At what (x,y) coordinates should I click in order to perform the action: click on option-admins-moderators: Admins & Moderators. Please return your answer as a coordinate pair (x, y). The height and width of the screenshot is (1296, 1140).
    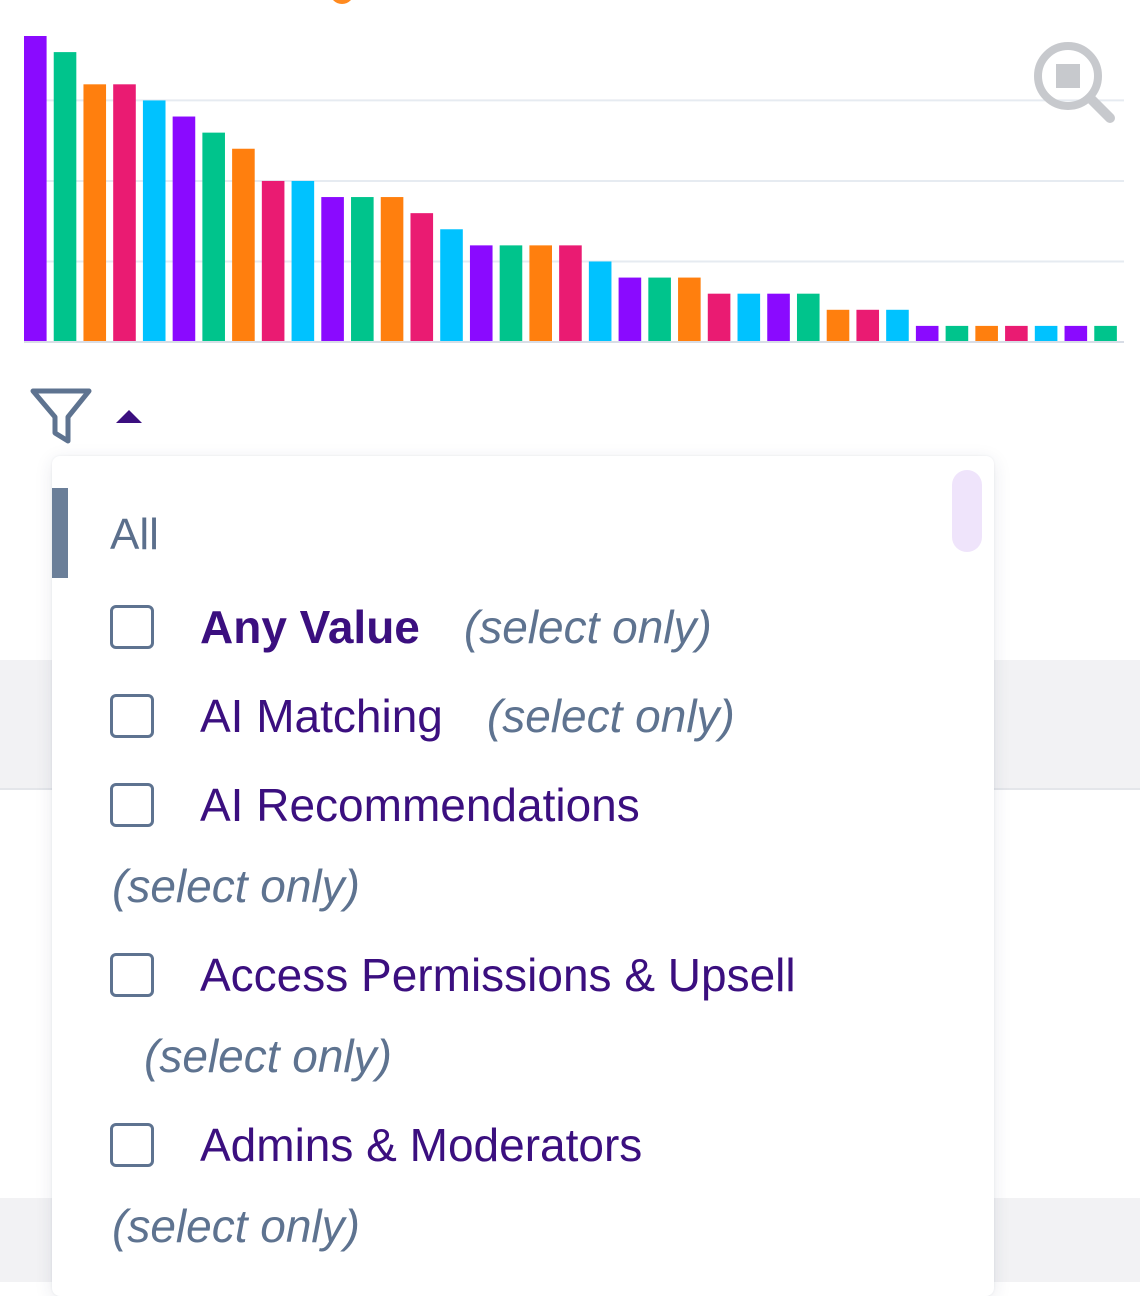
    Looking at the image, I should click on (510, 1145).